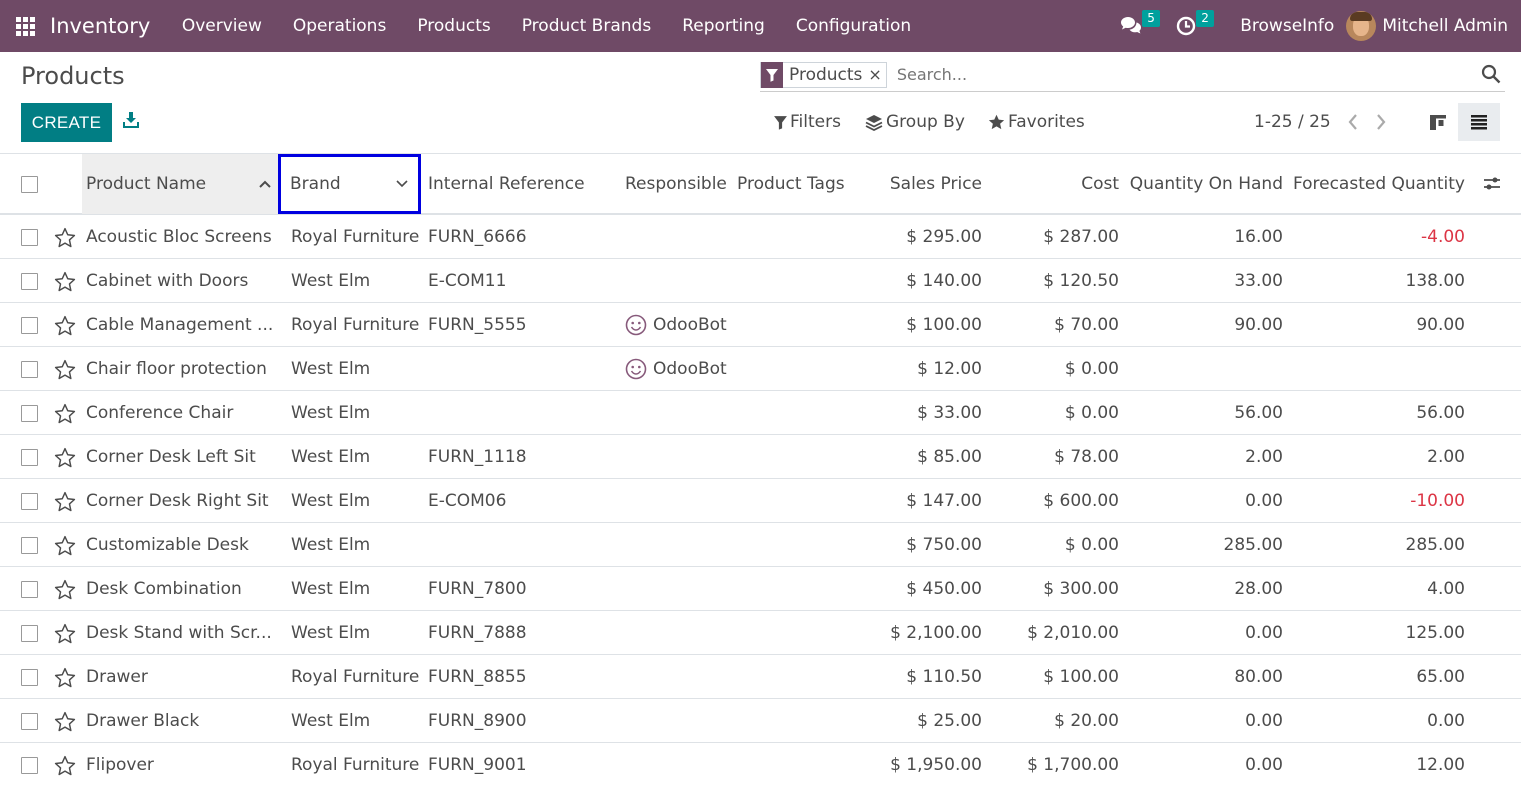  Describe the element at coordinates (1376, 501) in the screenshot. I see `cell-forecasted-quantity: -10.00` at that location.